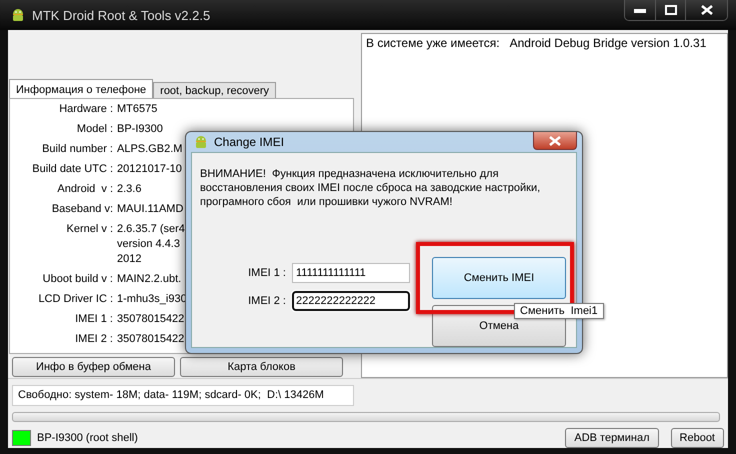 Image resolution: width=736 pixels, height=454 pixels. What do you see at coordinates (137, 109) in the screenshot?
I see `info-value: MT6575` at bounding box center [137, 109].